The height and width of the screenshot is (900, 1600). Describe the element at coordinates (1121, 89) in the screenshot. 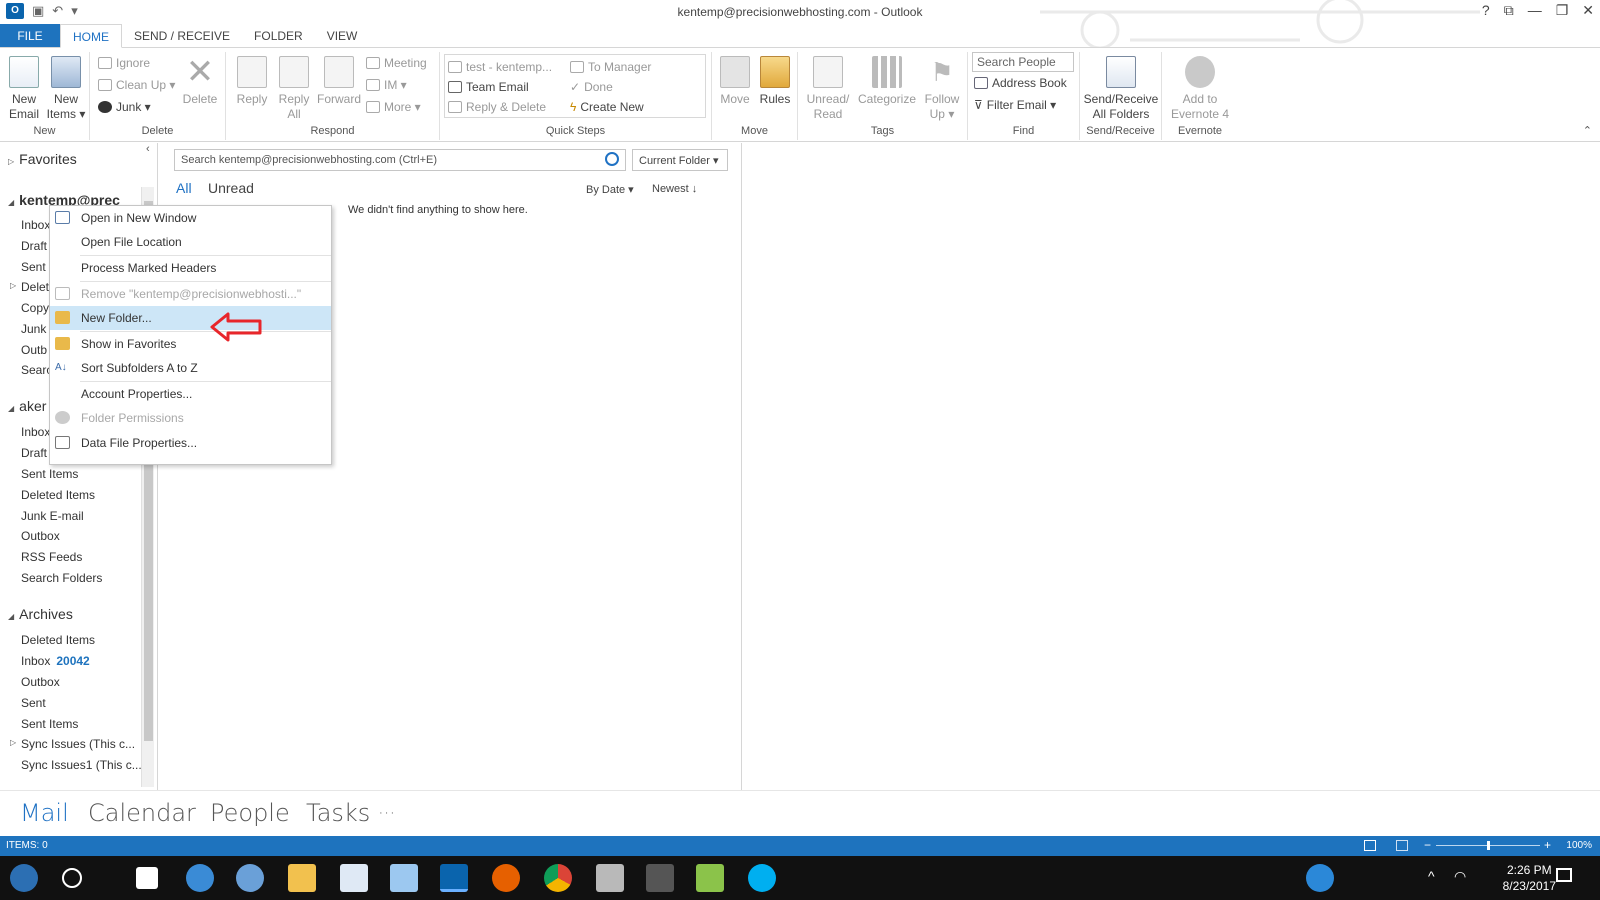

I see `send-receive-all-button: Send/Receive All Folders` at that location.